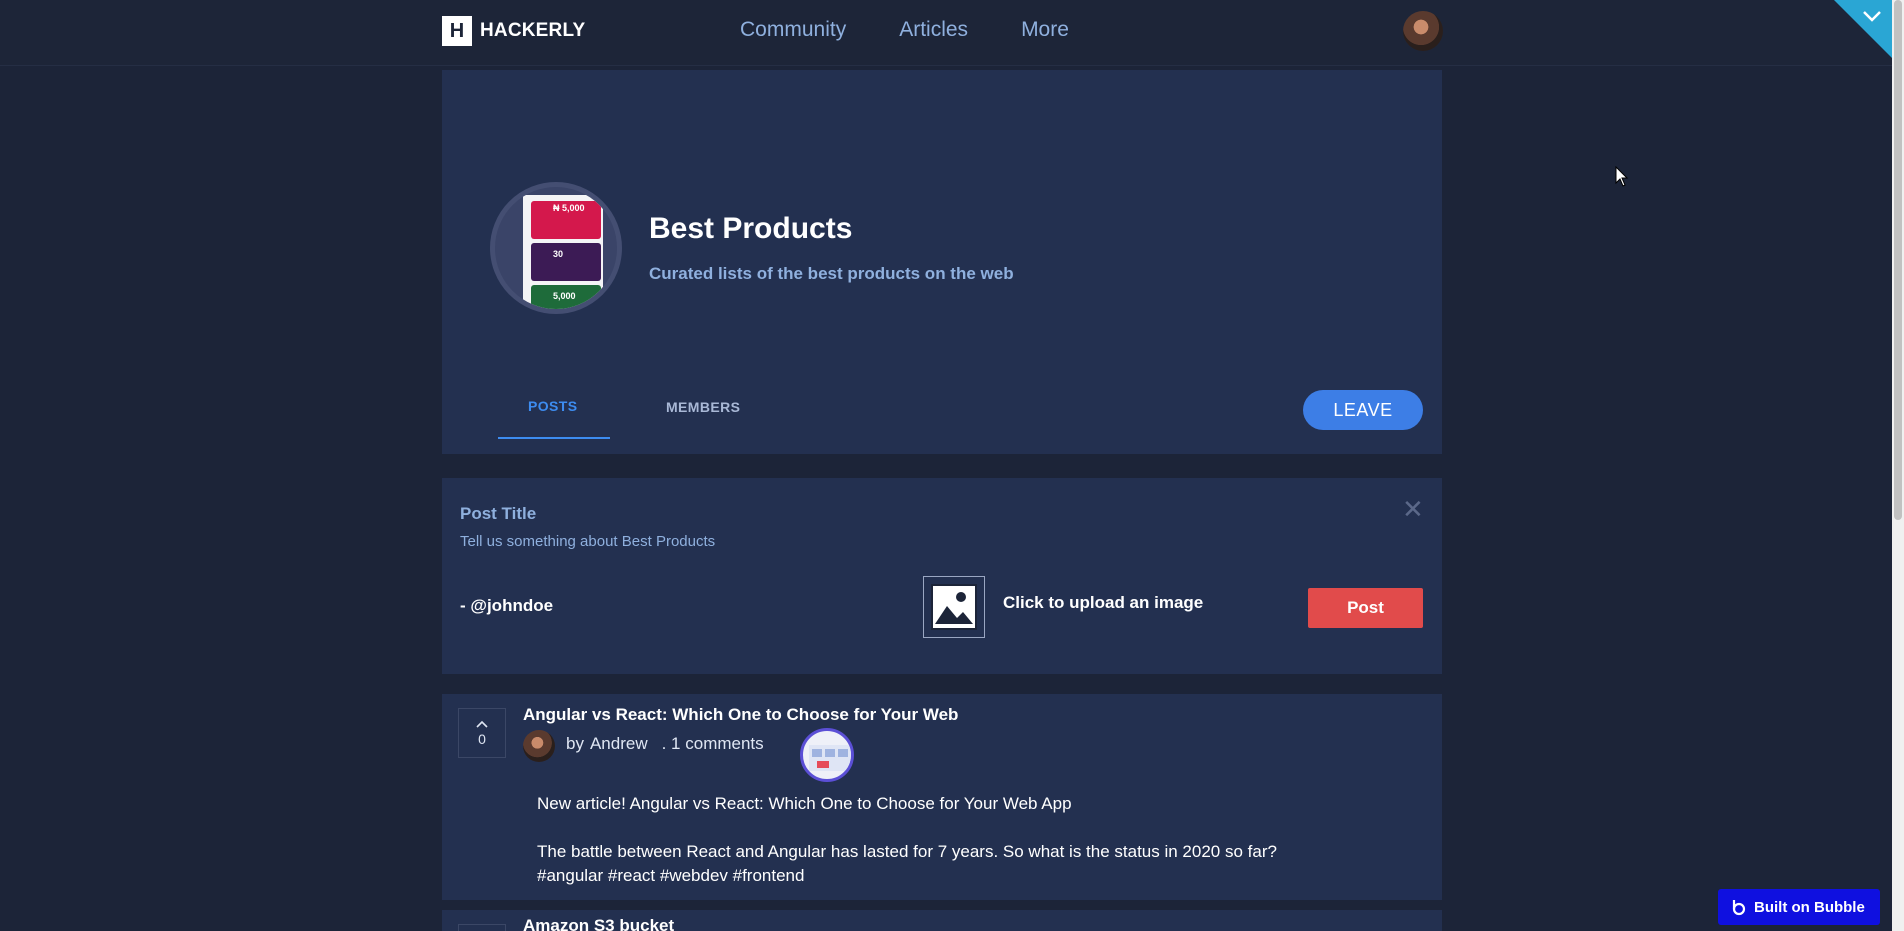 The width and height of the screenshot is (1904, 931). I want to click on post-card: Amazon S3 bucket, so click(942, 920).